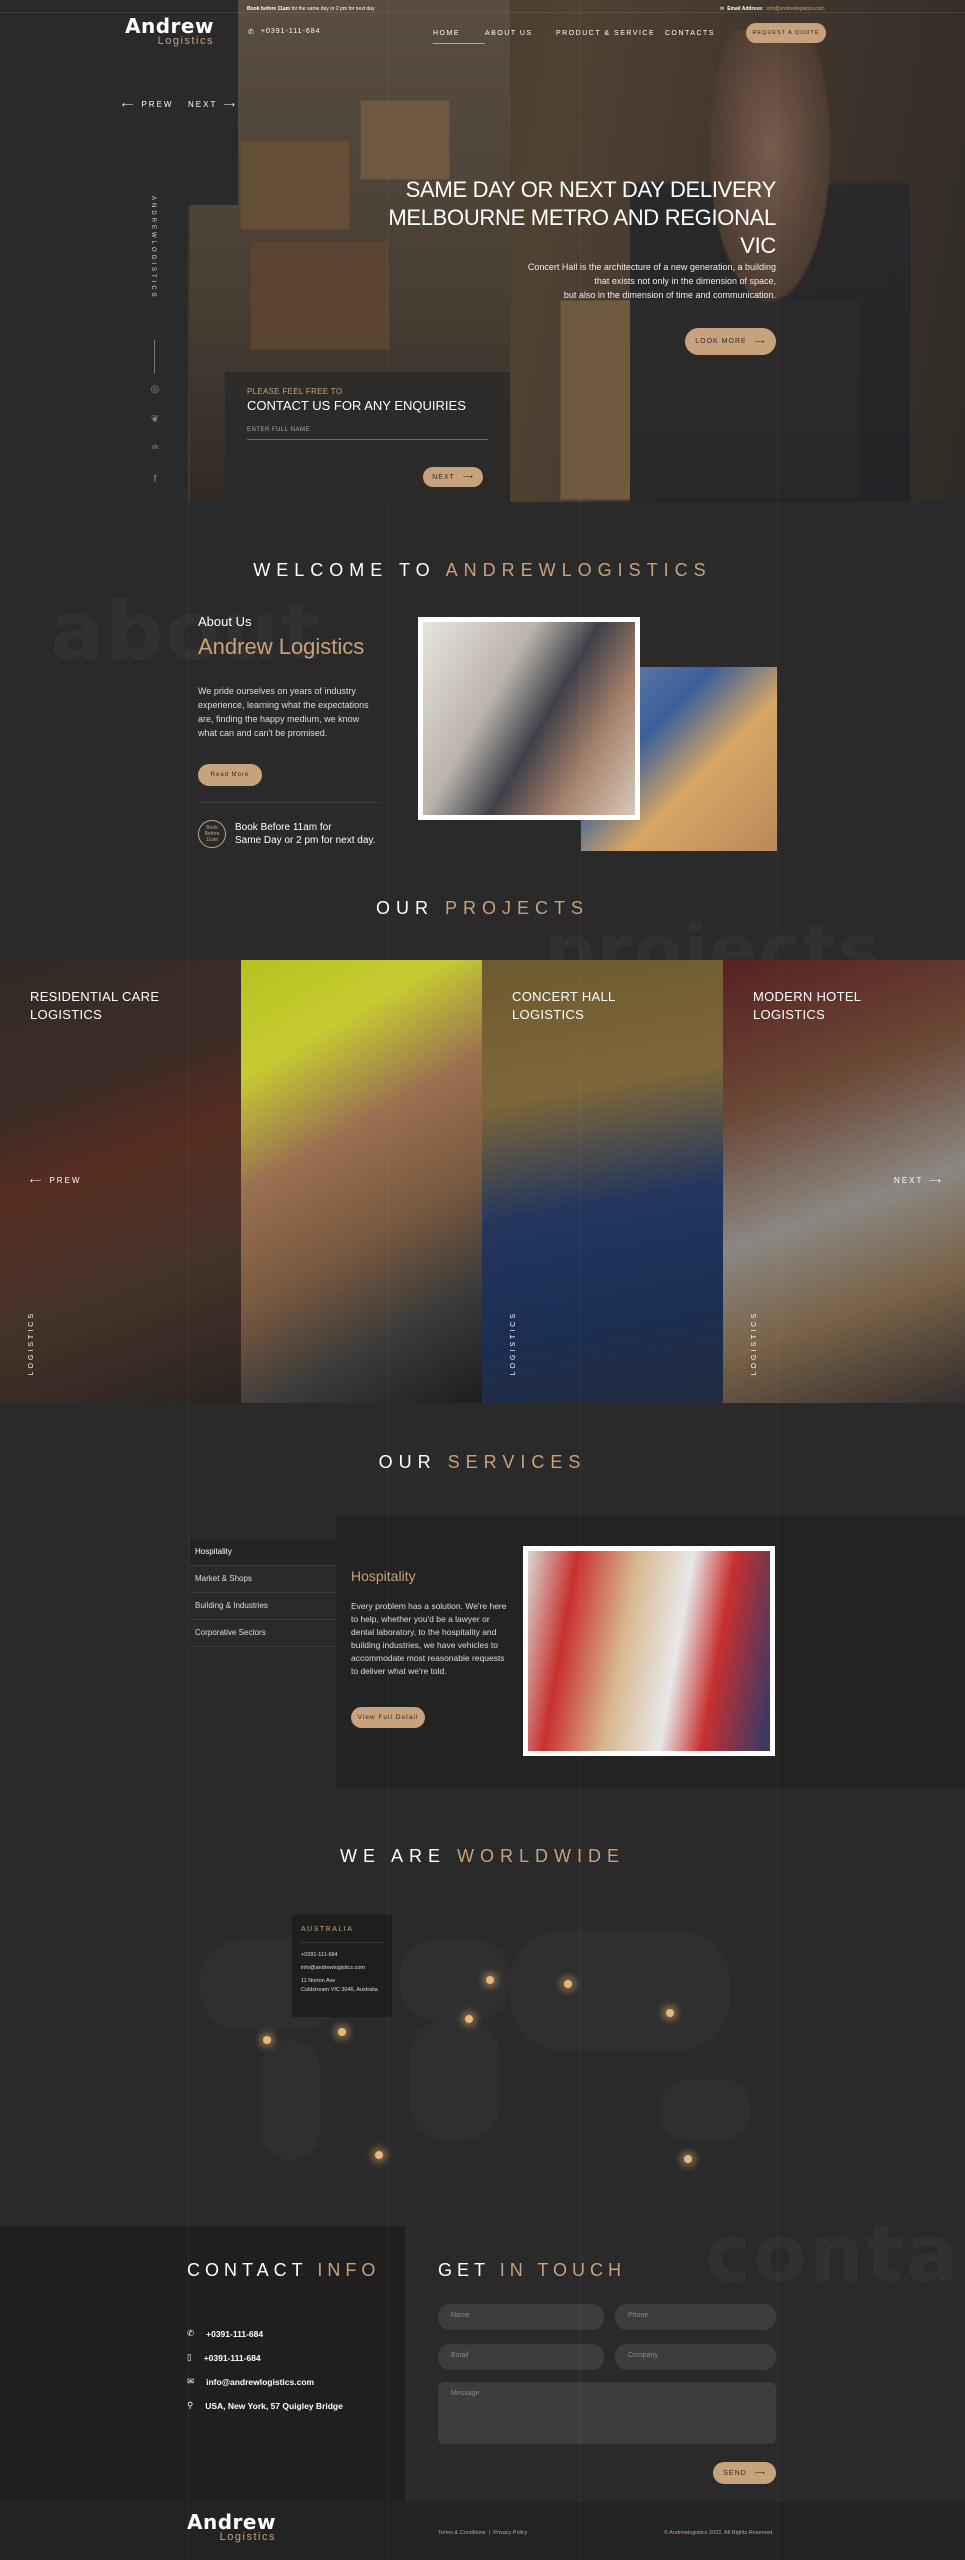  What do you see at coordinates (529, 718) in the screenshot?
I see `about-image-delivery-handover` at bounding box center [529, 718].